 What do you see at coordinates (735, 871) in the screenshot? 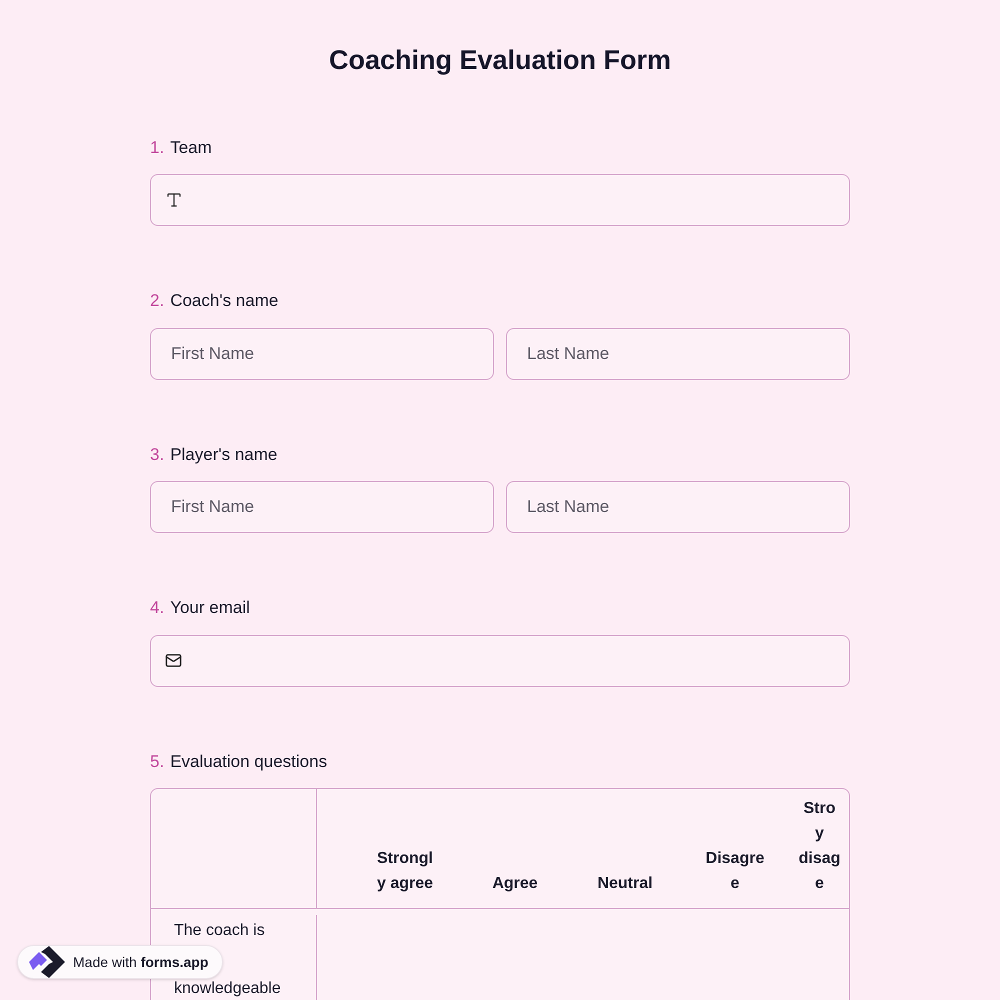
I see `column-header: Disagre e` at bounding box center [735, 871].